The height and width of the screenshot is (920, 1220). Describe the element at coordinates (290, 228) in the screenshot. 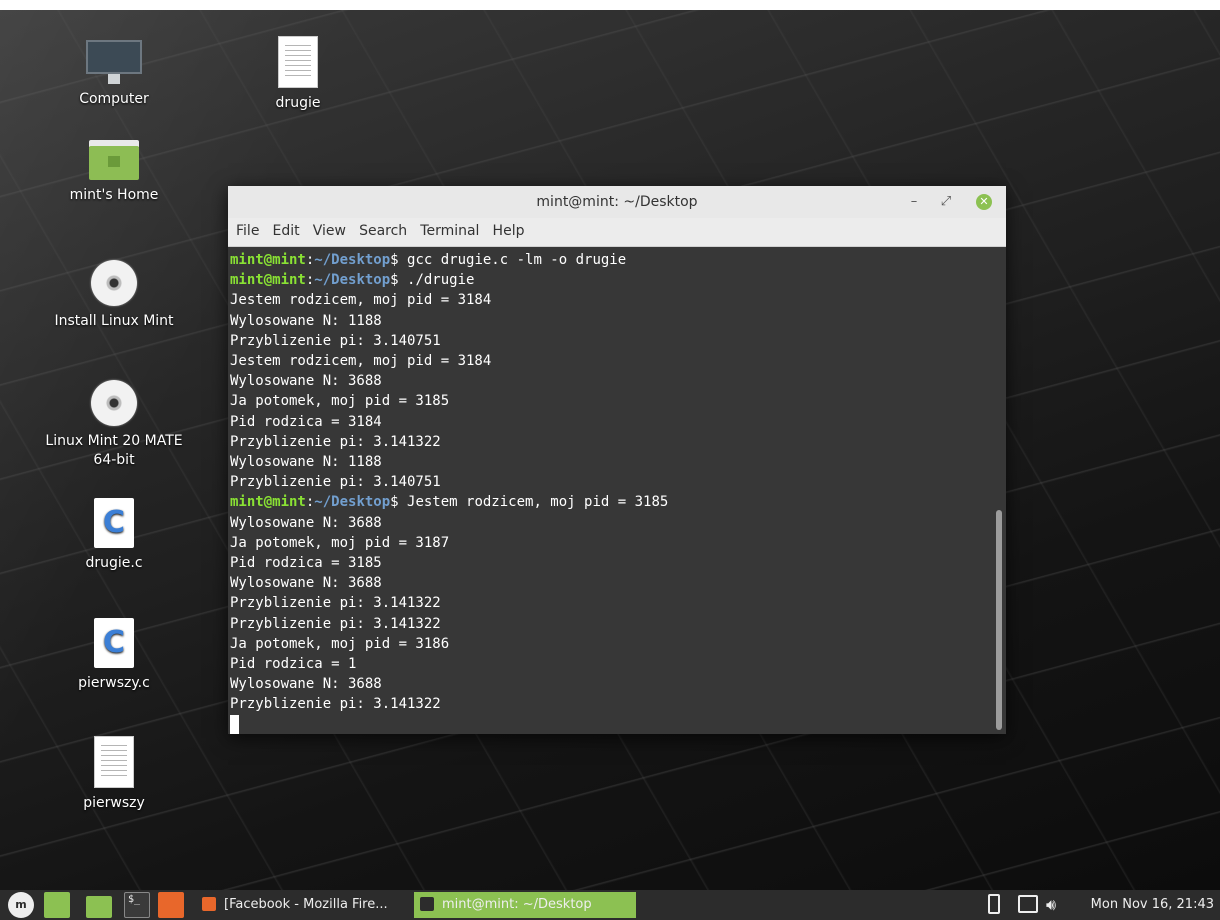

I see `menu-edit: Edit` at that location.